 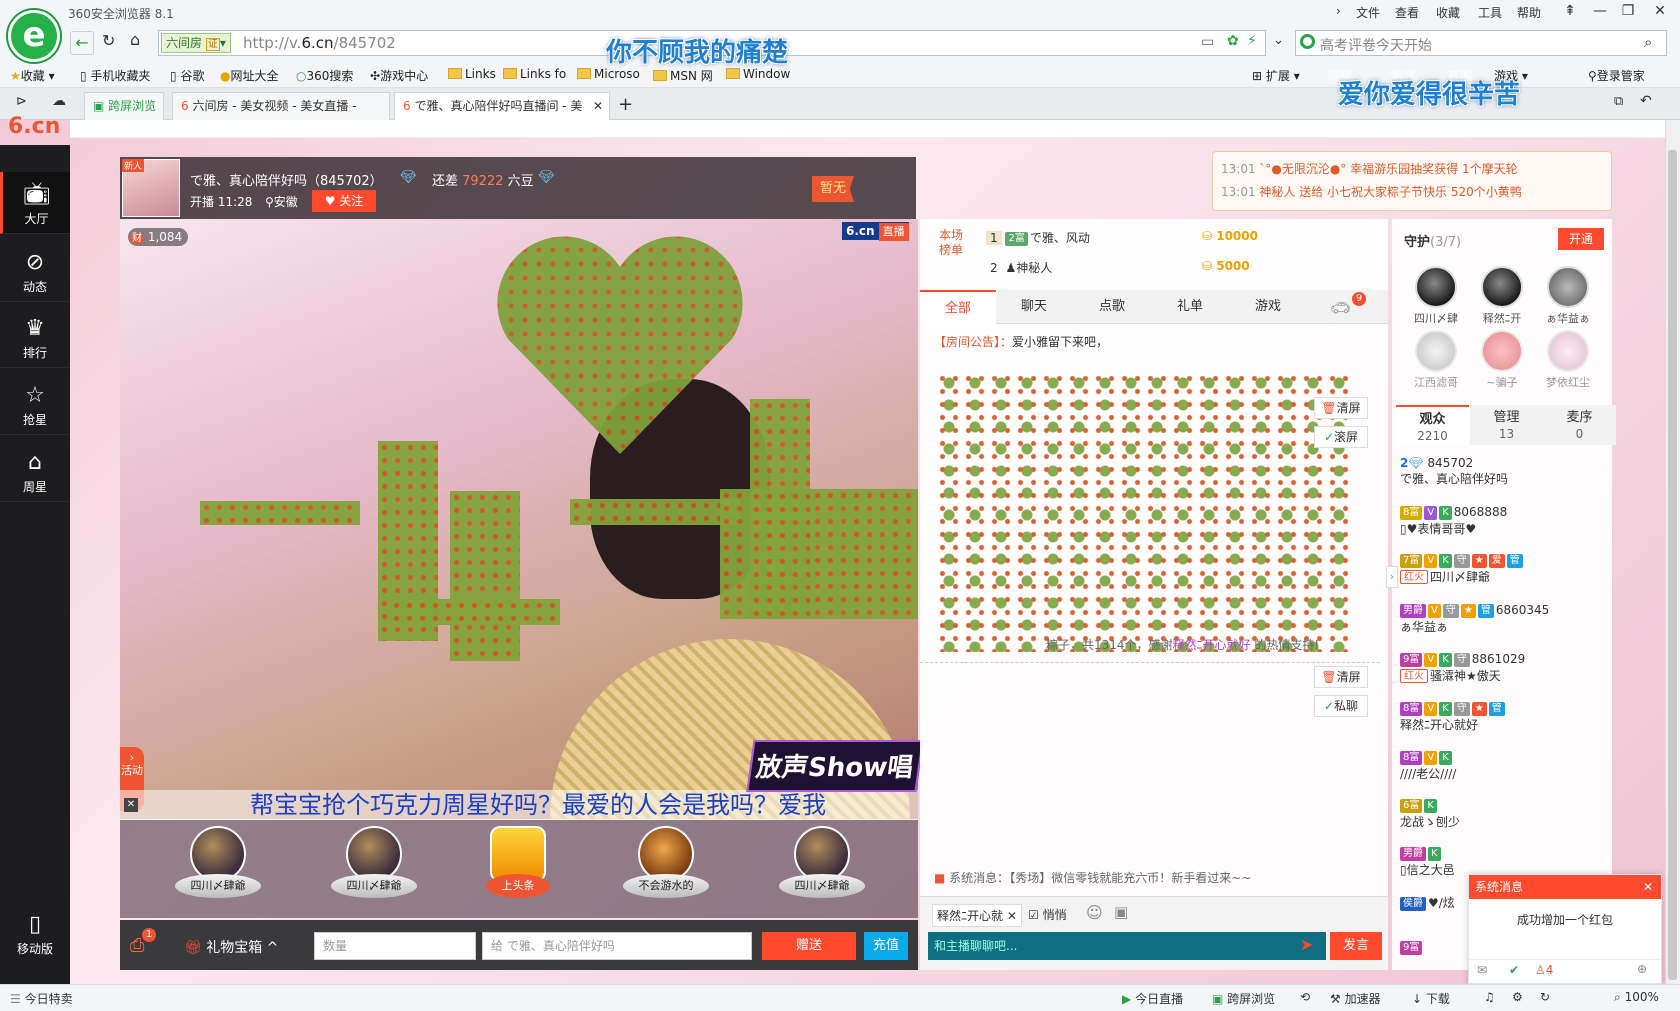 What do you see at coordinates (1581, 239) in the screenshot?
I see `open-guard-button: 开通` at bounding box center [1581, 239].